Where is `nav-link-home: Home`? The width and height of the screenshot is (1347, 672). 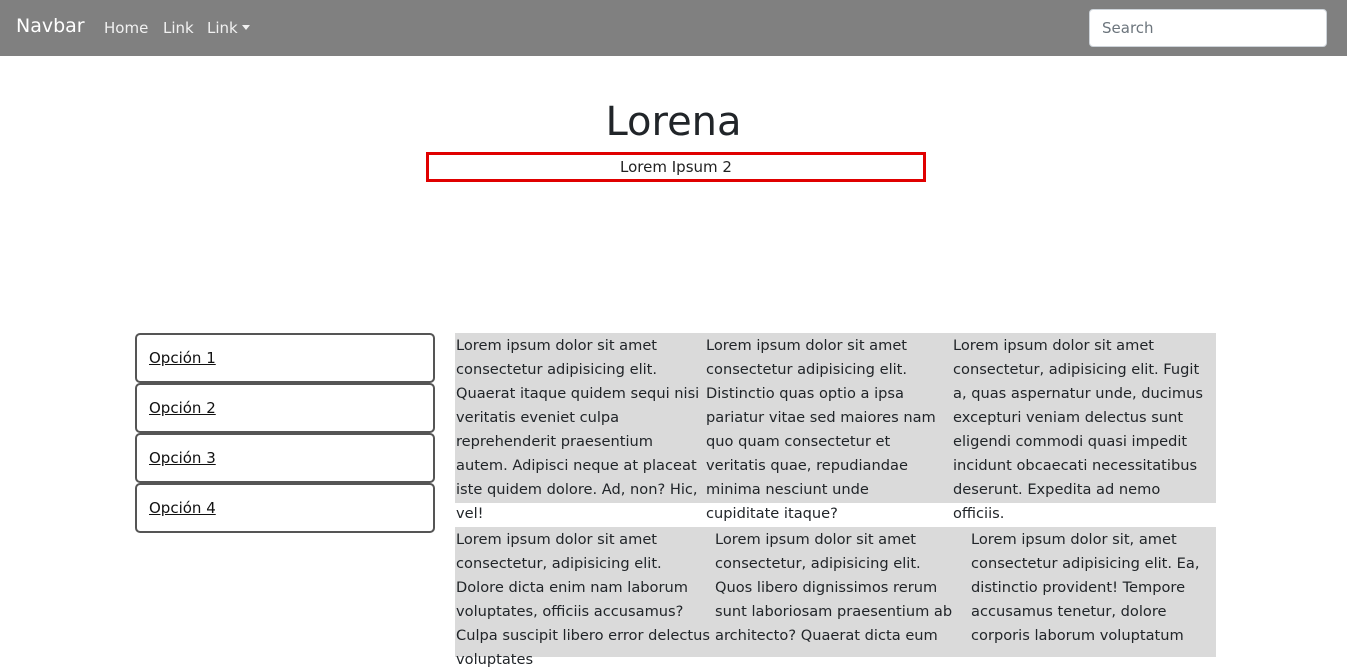
nav-link-home: Home is located at coordinates (126, 28).